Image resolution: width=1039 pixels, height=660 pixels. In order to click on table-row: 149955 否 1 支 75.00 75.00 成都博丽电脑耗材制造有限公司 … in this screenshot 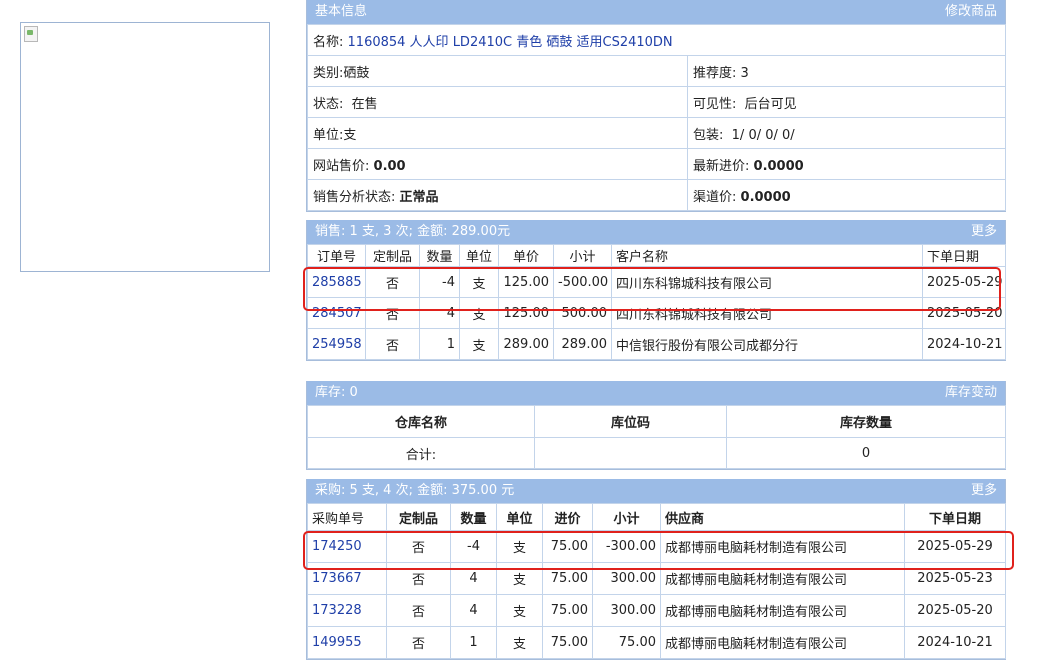, I will do `click(656, 642)`.